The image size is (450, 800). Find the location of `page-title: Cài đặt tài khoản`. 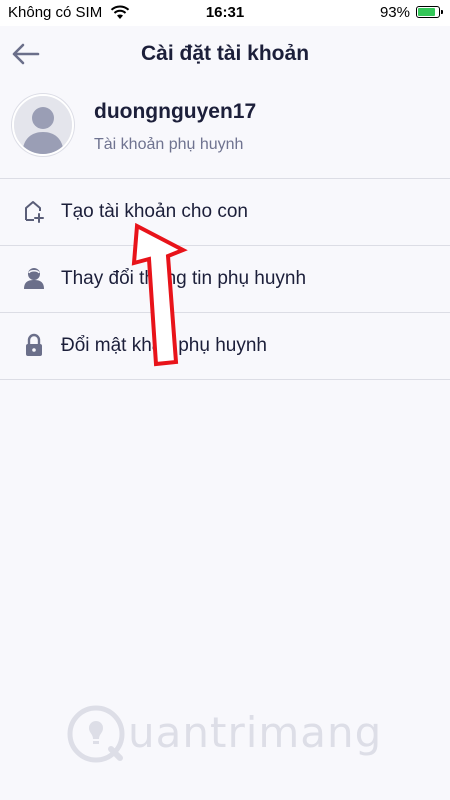

page-title: Cài đặt tài khoản is located at coordinates (225, 53).